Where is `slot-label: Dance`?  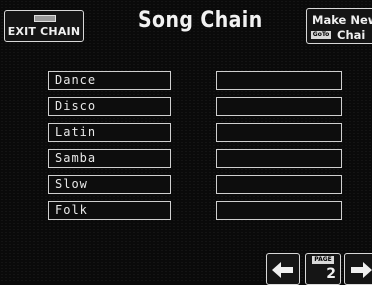
slot-label: Dance is located at coordinates (76, 80).